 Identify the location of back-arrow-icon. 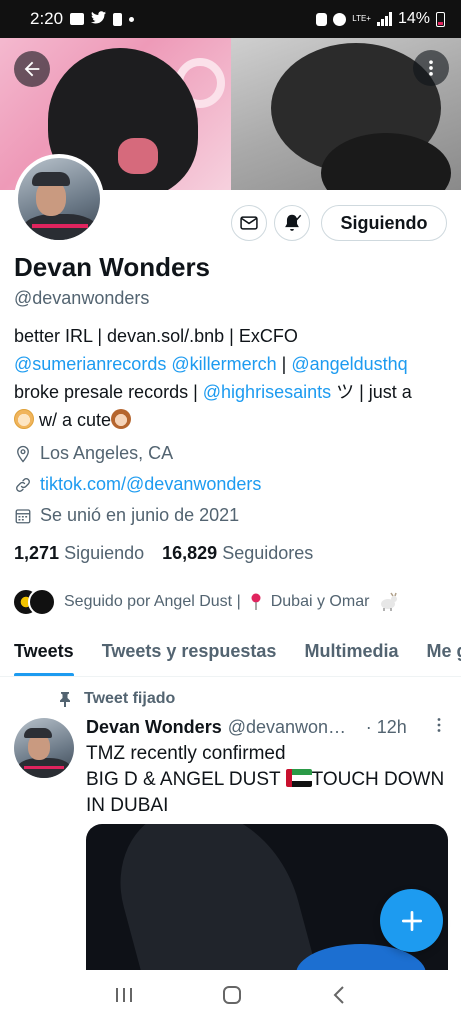
(32, 69).